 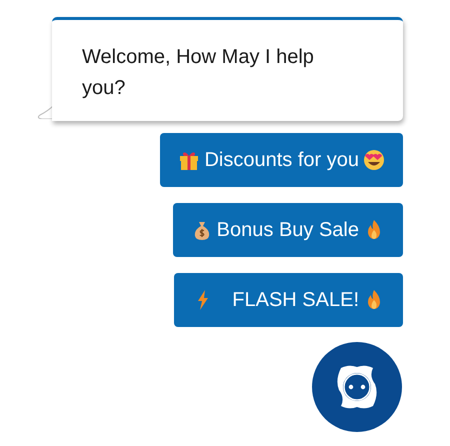 What do you see at coordinates (288, 300) in the screenshot?
I see `quick-reply-button: FLASH SALE!` at bounding box center [288, 300].